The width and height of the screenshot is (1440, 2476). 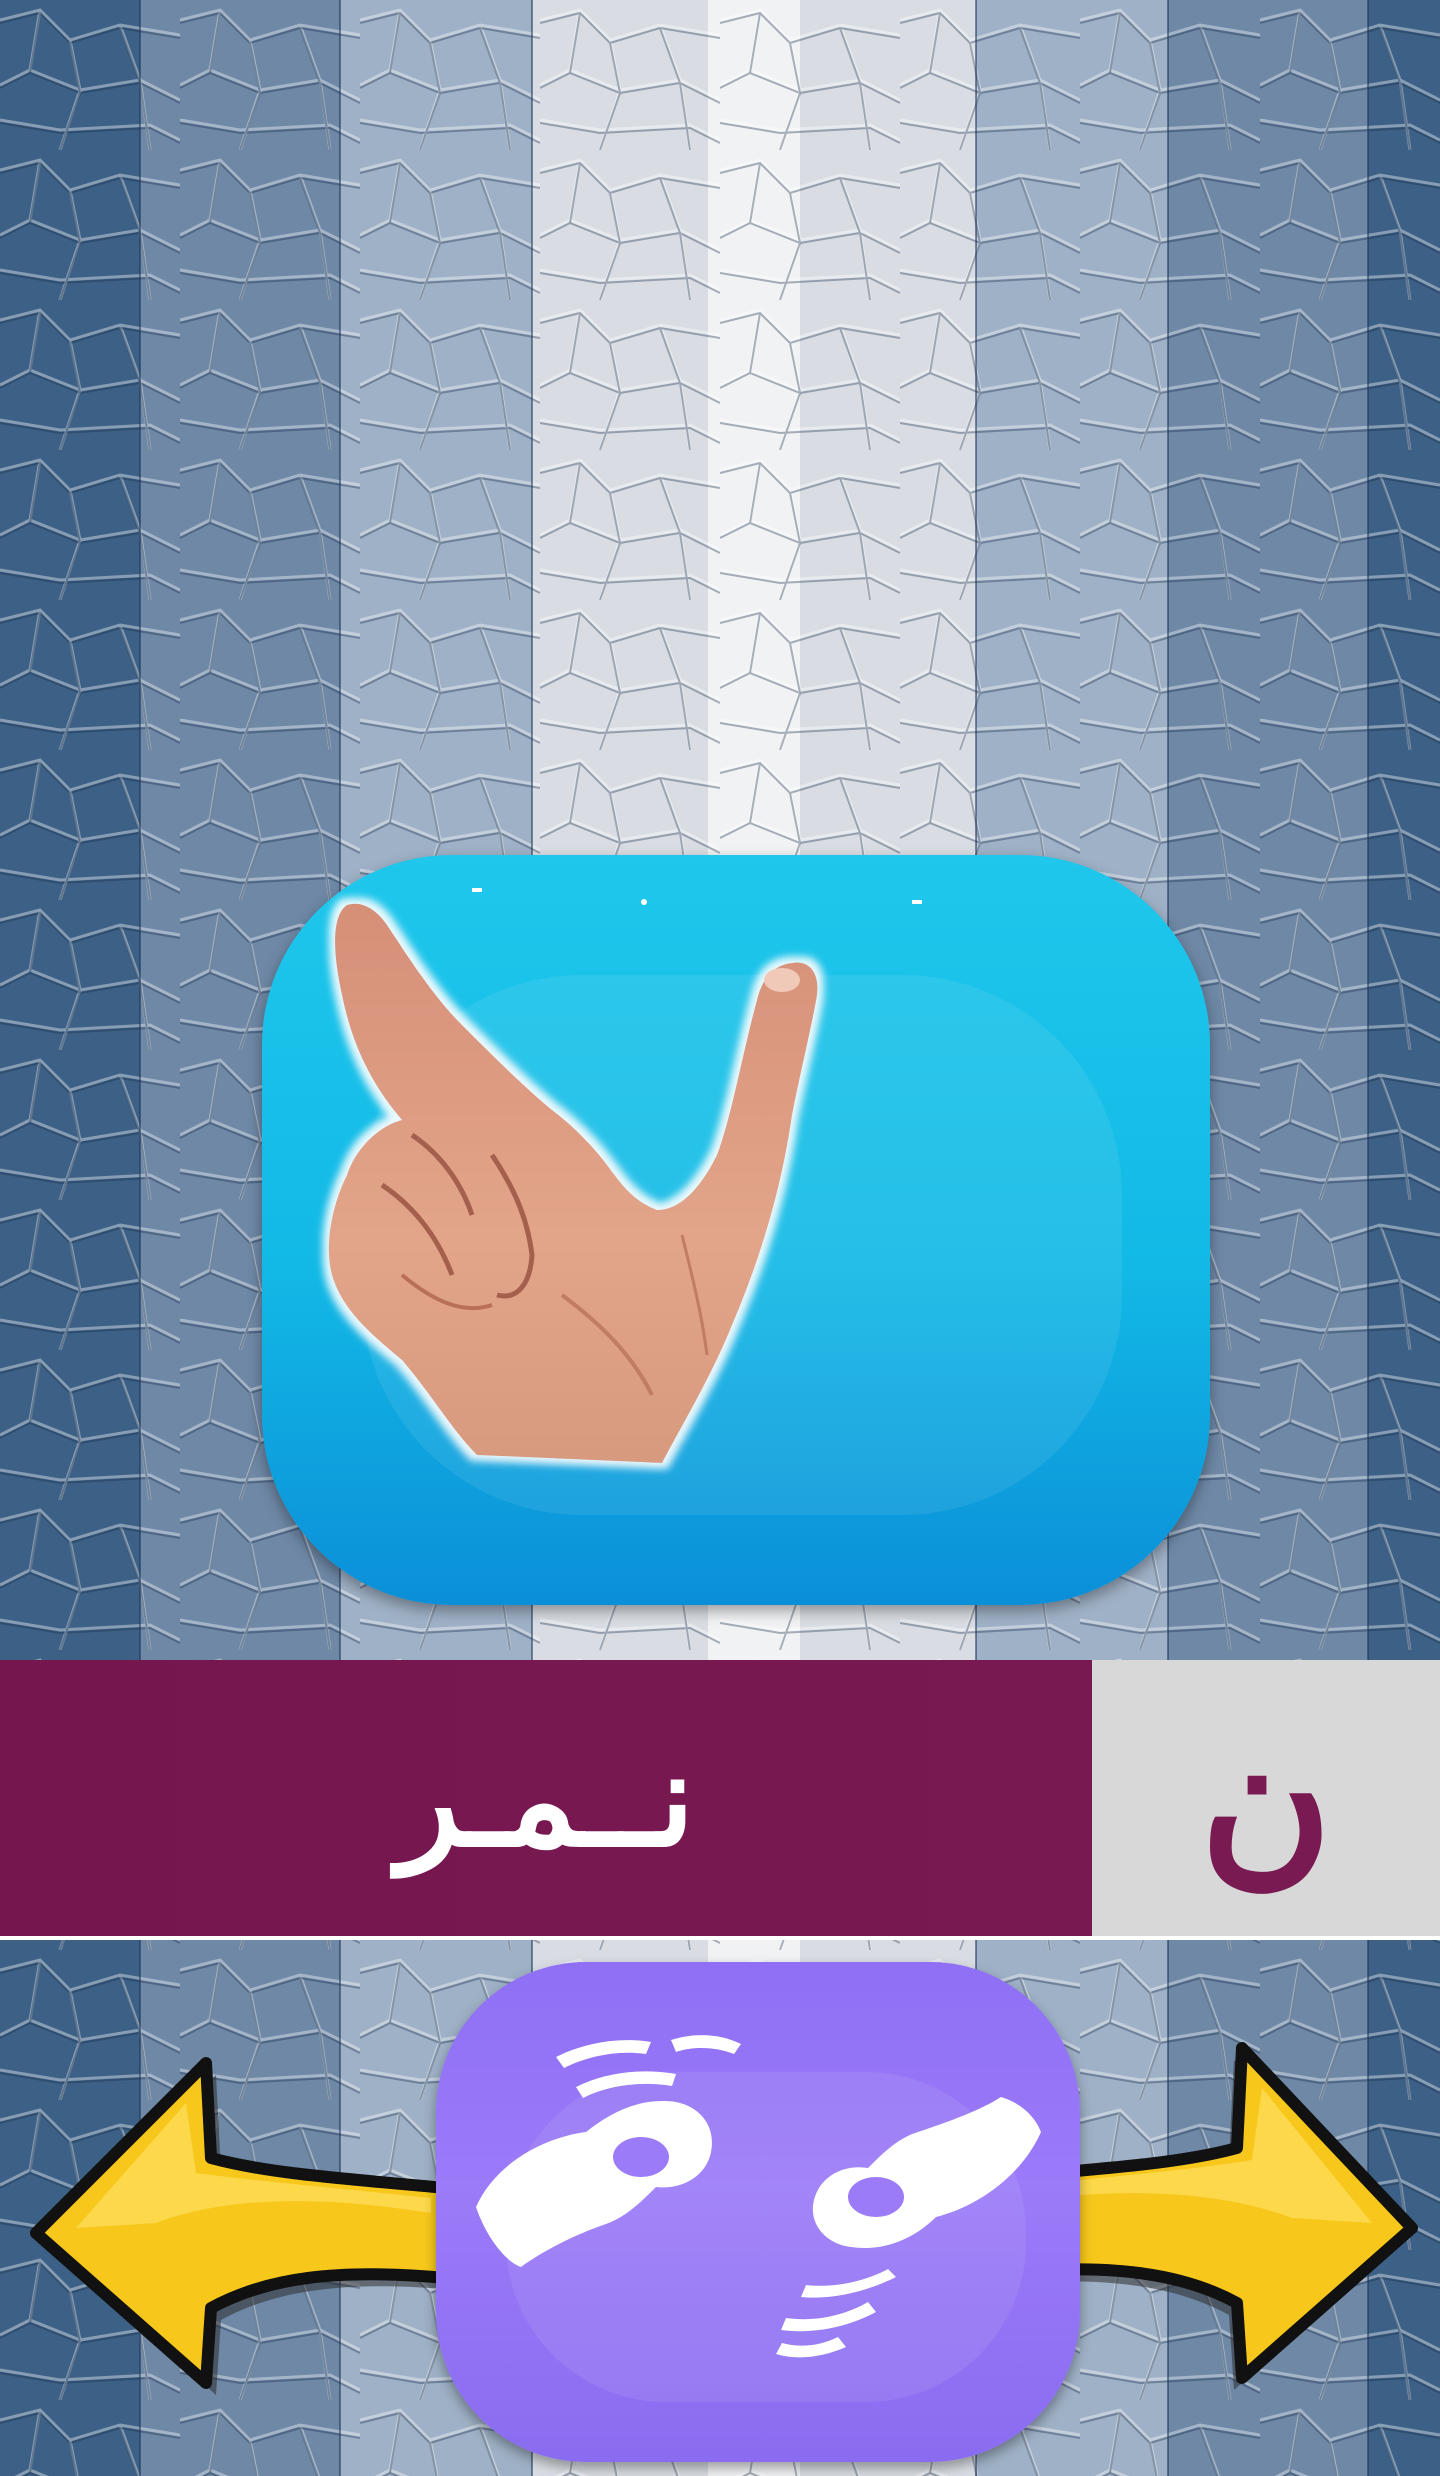 What do you see at coordinates (758, 2196) in the screenshot?
I see `sign-language-hands-icon` at bounding box center [758, 2196].